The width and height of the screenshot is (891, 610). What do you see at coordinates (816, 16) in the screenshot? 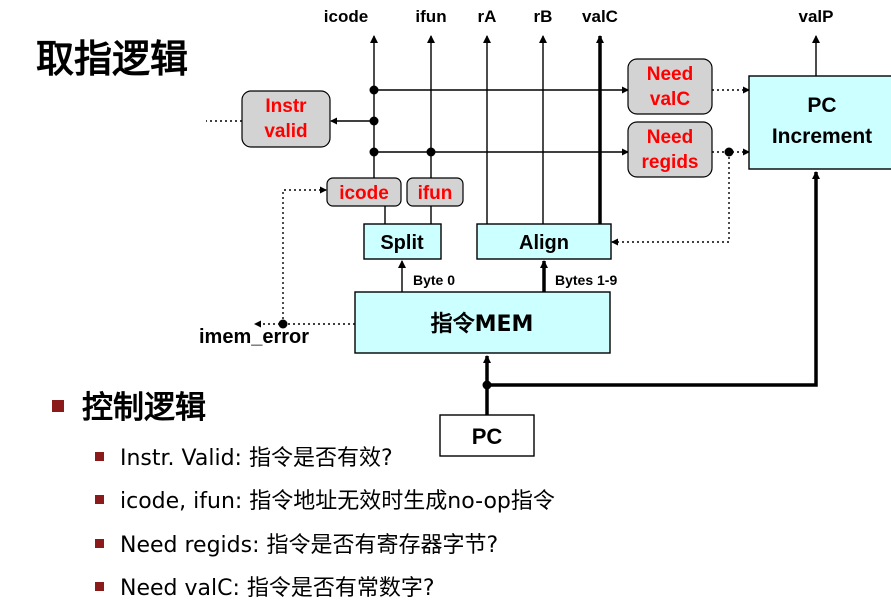
I see `output-valp-label: valP` at bounding box center [816, 16].